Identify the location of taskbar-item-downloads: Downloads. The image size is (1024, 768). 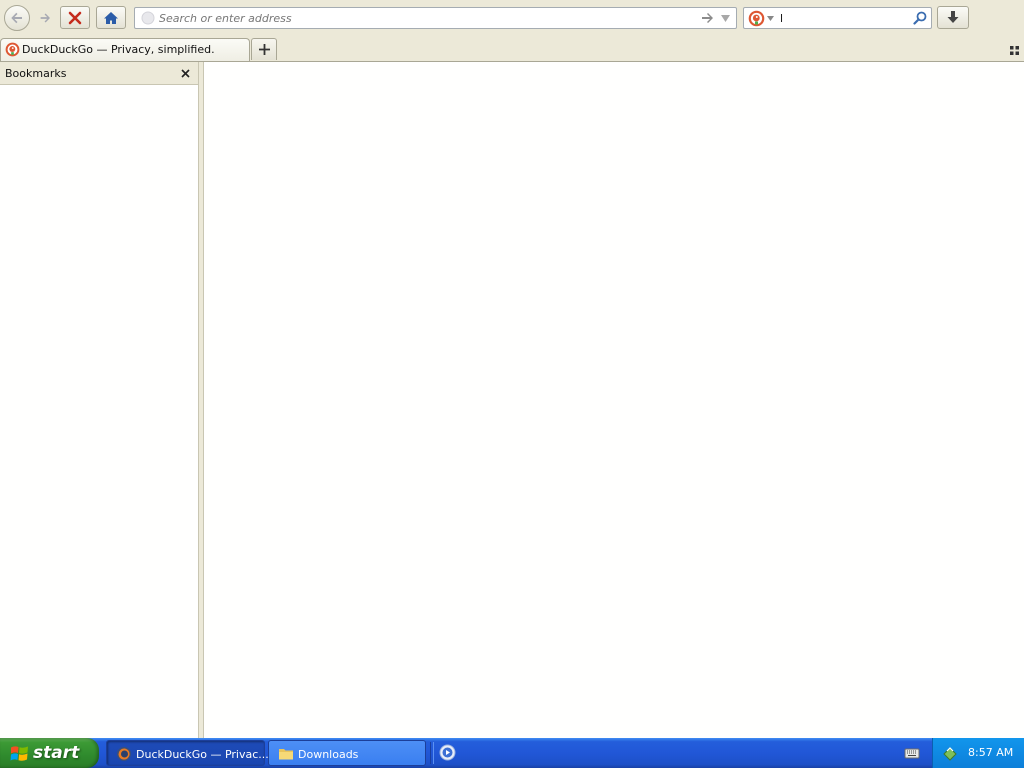
(347, 753).